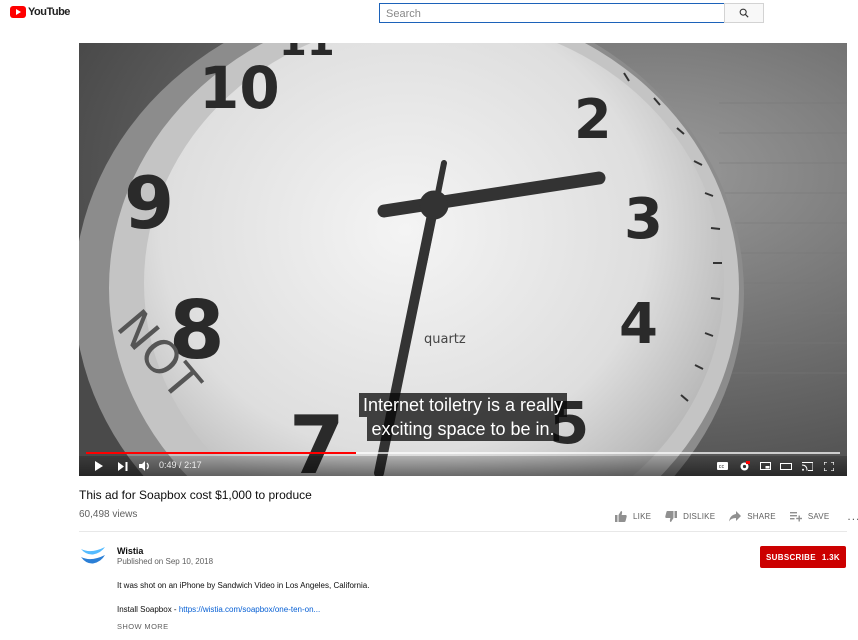 The height and width of the screenshot is (640, 858). I want to click on fullscreen-button, so click(829, 466).